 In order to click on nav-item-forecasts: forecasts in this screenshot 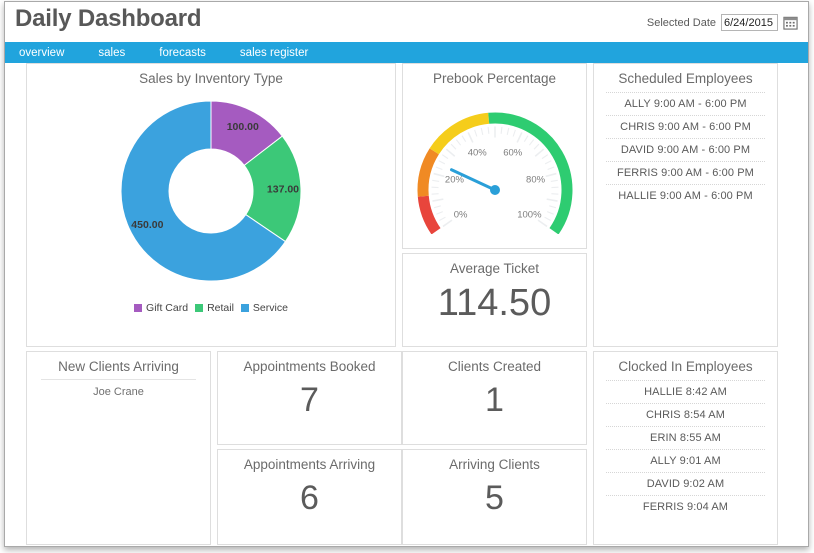, I will do `click(182, 53)`.